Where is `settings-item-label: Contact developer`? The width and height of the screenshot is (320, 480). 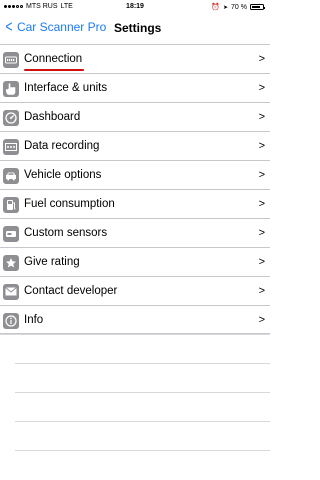 settings-item-label: Contact developer is located at coordinates (71, 291).